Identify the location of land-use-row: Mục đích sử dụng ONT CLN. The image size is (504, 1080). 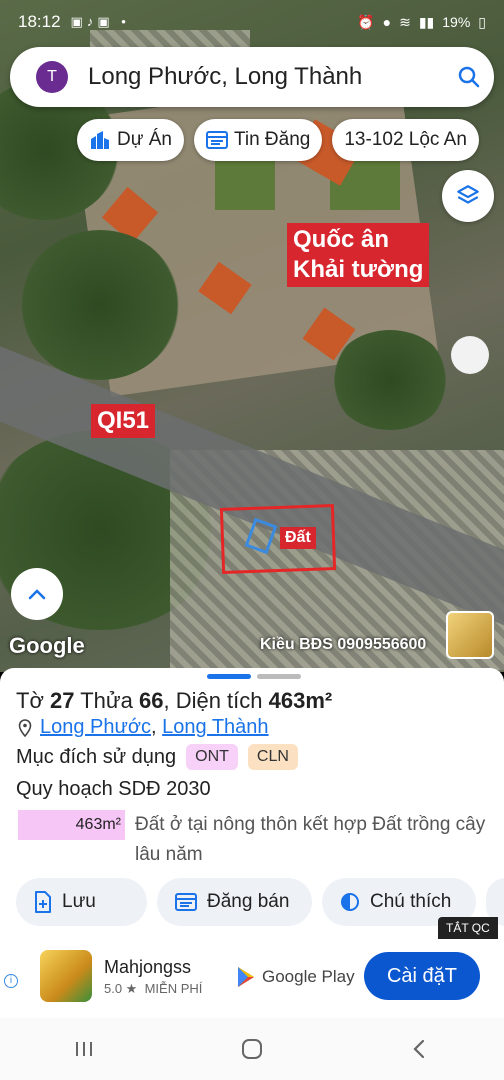
(157, 757).